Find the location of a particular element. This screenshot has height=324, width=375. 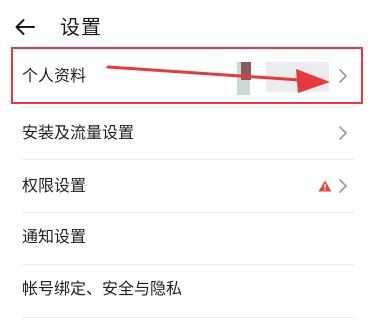

settings-row-label: 权限设置 is located at coordinates (54, 185).